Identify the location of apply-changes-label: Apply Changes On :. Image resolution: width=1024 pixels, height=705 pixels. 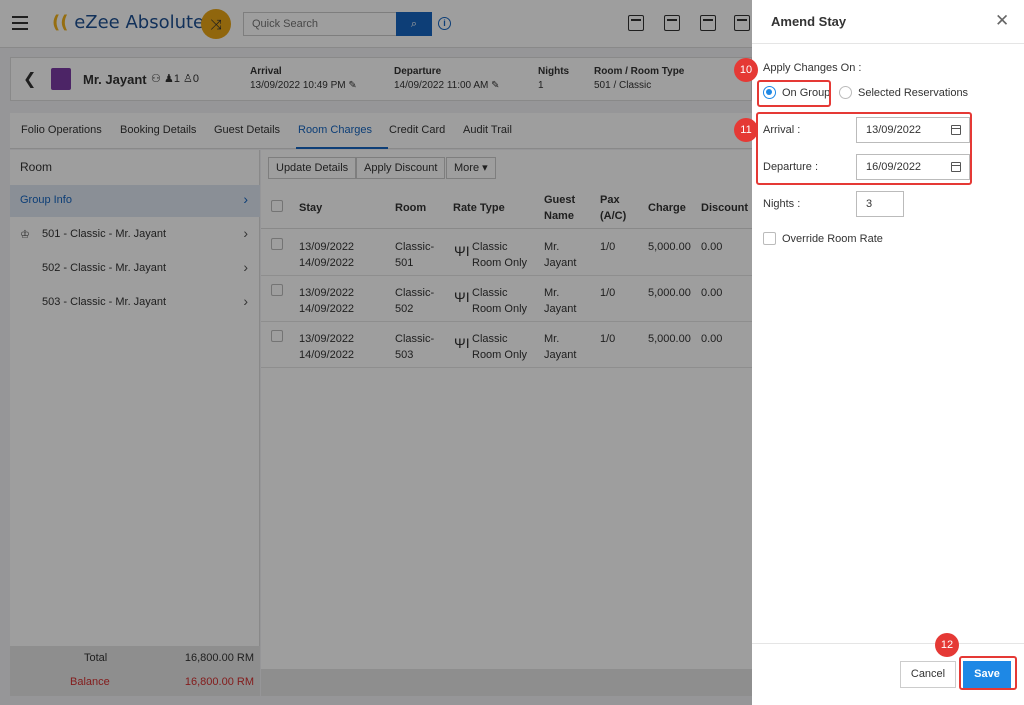
(812, 68).